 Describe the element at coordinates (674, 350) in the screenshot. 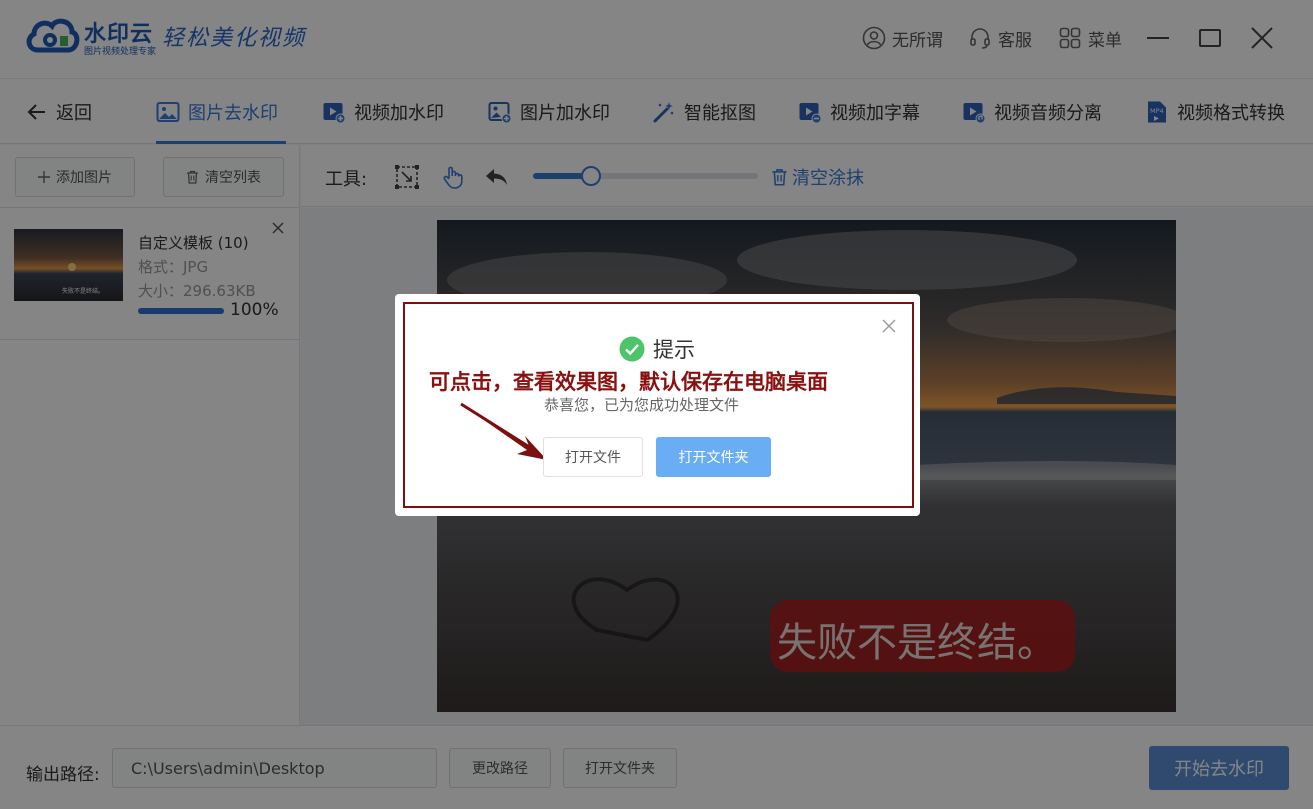

I see `dialog-title-text: 提示` at that location.